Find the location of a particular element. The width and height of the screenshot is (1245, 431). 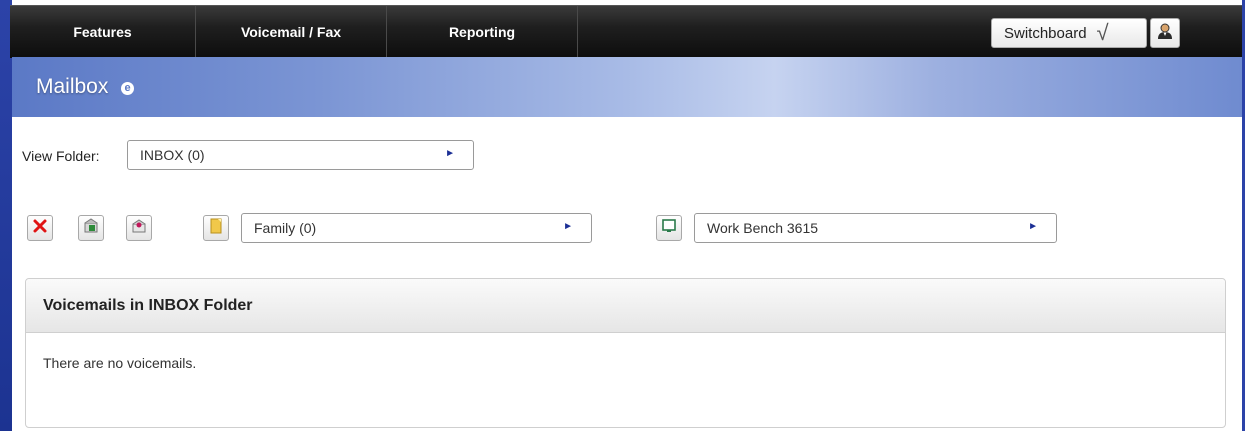

switchboard-label: Switchboard is located at coordinates (1045, 33).